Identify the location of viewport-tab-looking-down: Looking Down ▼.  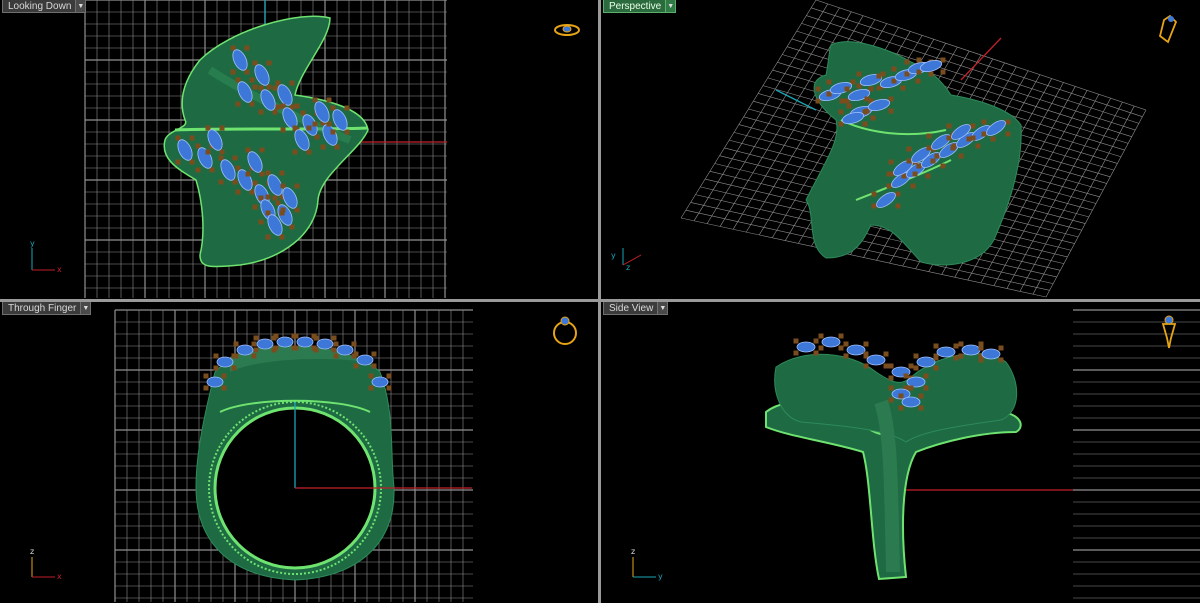
(44, 6).